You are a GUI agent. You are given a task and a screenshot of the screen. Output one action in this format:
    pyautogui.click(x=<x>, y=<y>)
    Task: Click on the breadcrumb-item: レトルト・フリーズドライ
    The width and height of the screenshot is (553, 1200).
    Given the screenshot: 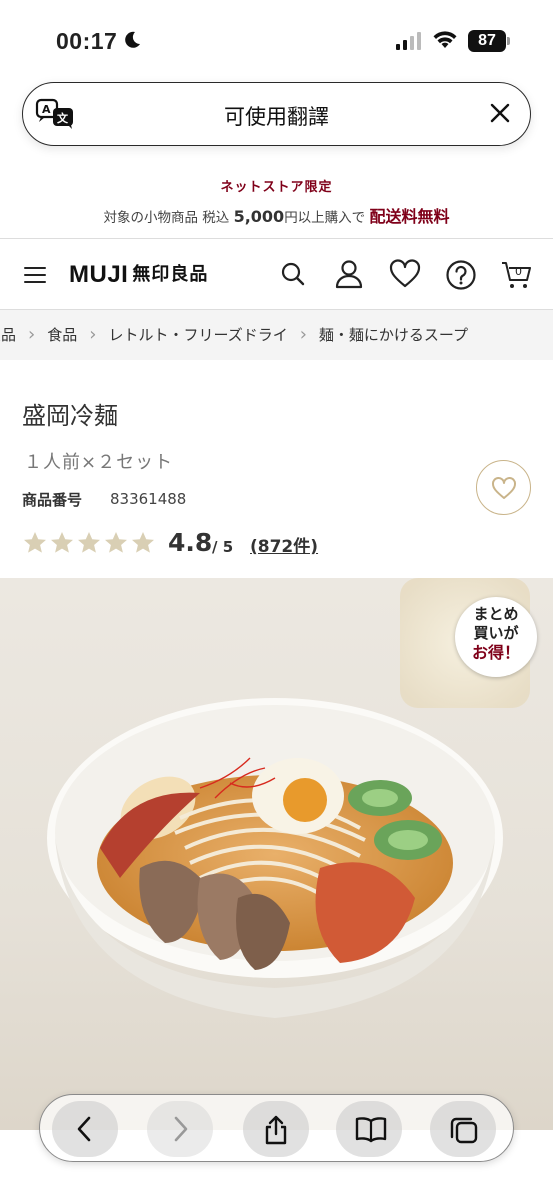 What is the action you would take?
    pyautogui.click(x=197, y=335)
    